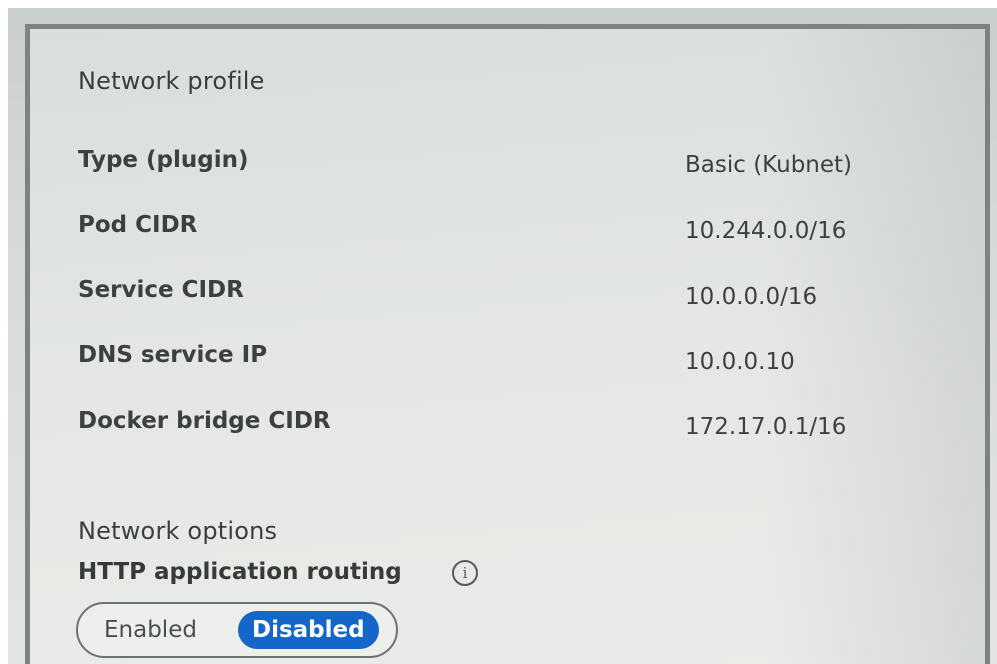 Image resolution: width=997 pixels, height=664 pixels. I want to click on pod-cidr-label: Pod CIDR, so click(138, 225).